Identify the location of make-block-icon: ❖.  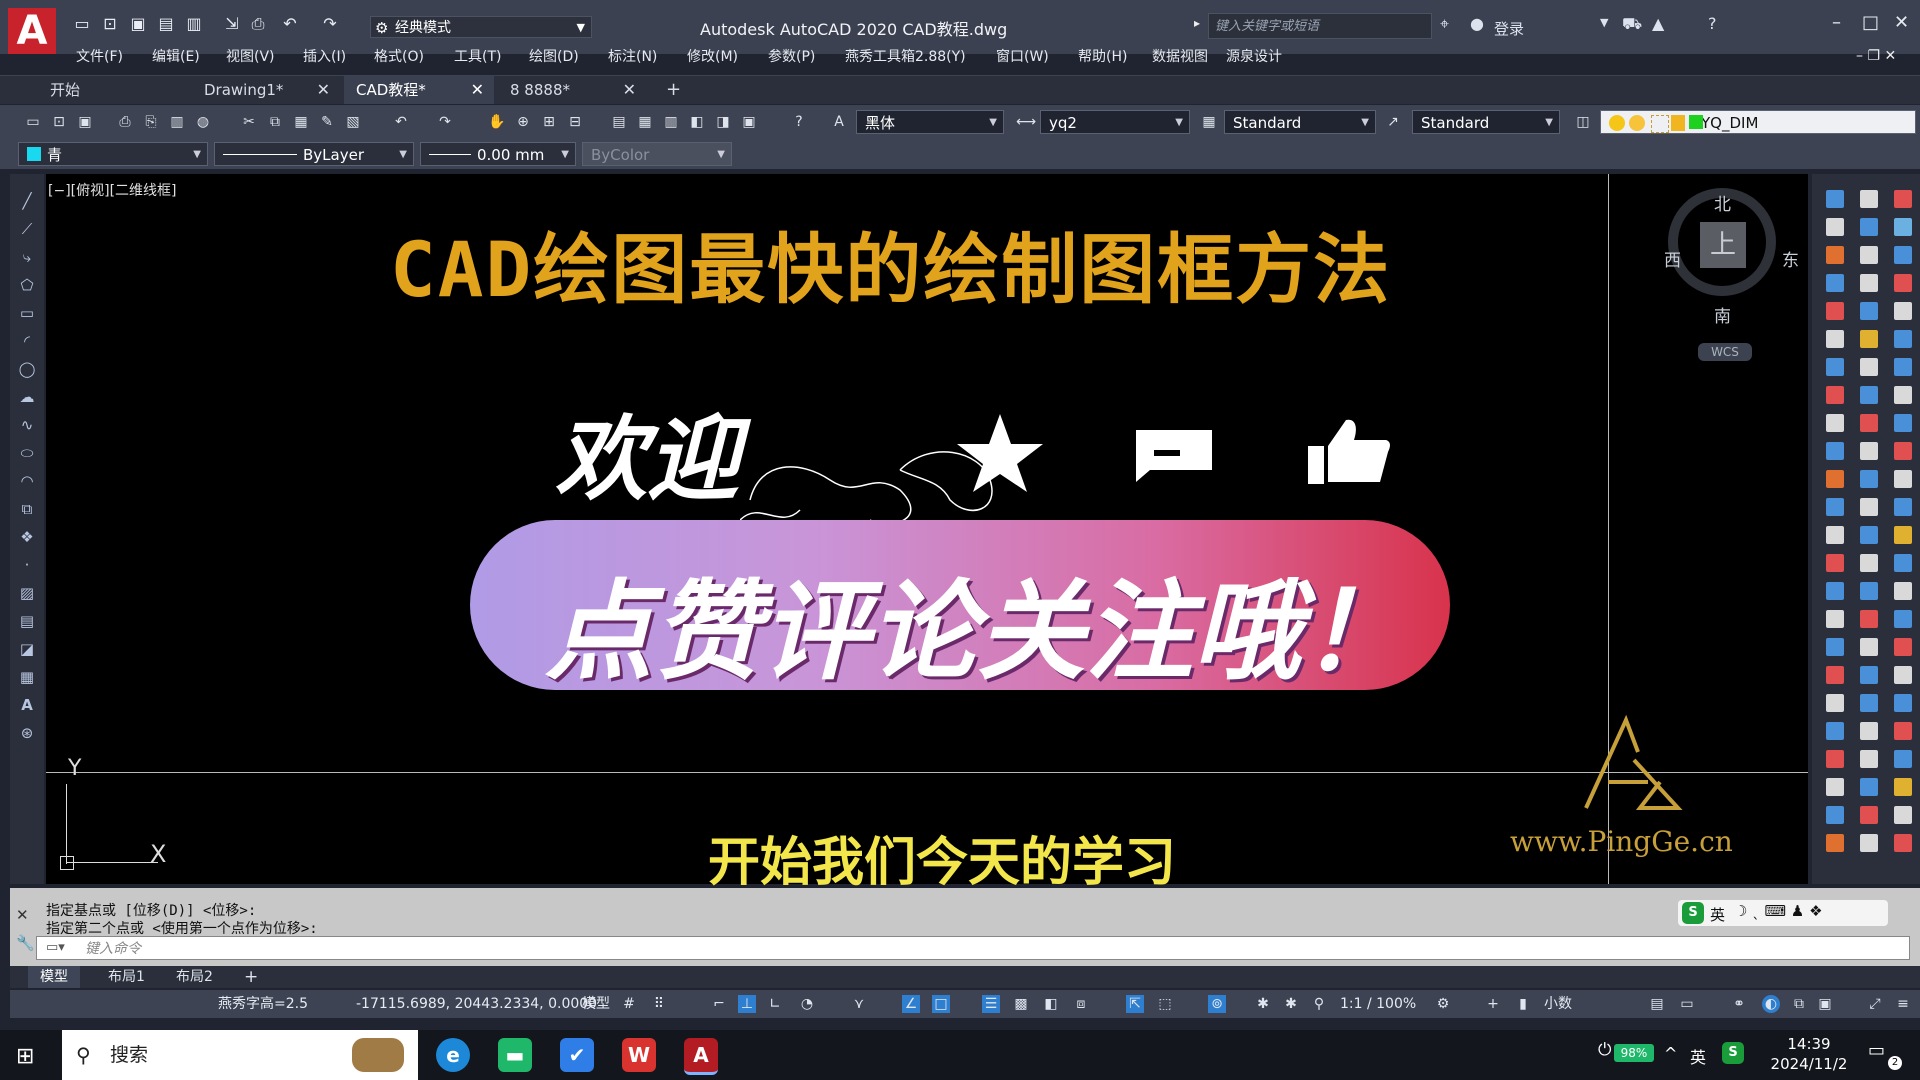
(27, 537).